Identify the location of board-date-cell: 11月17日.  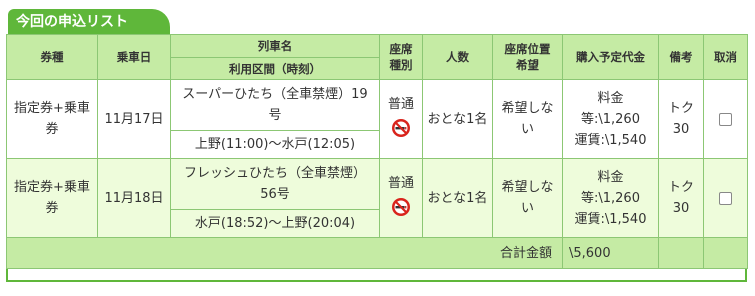
(134, 119).